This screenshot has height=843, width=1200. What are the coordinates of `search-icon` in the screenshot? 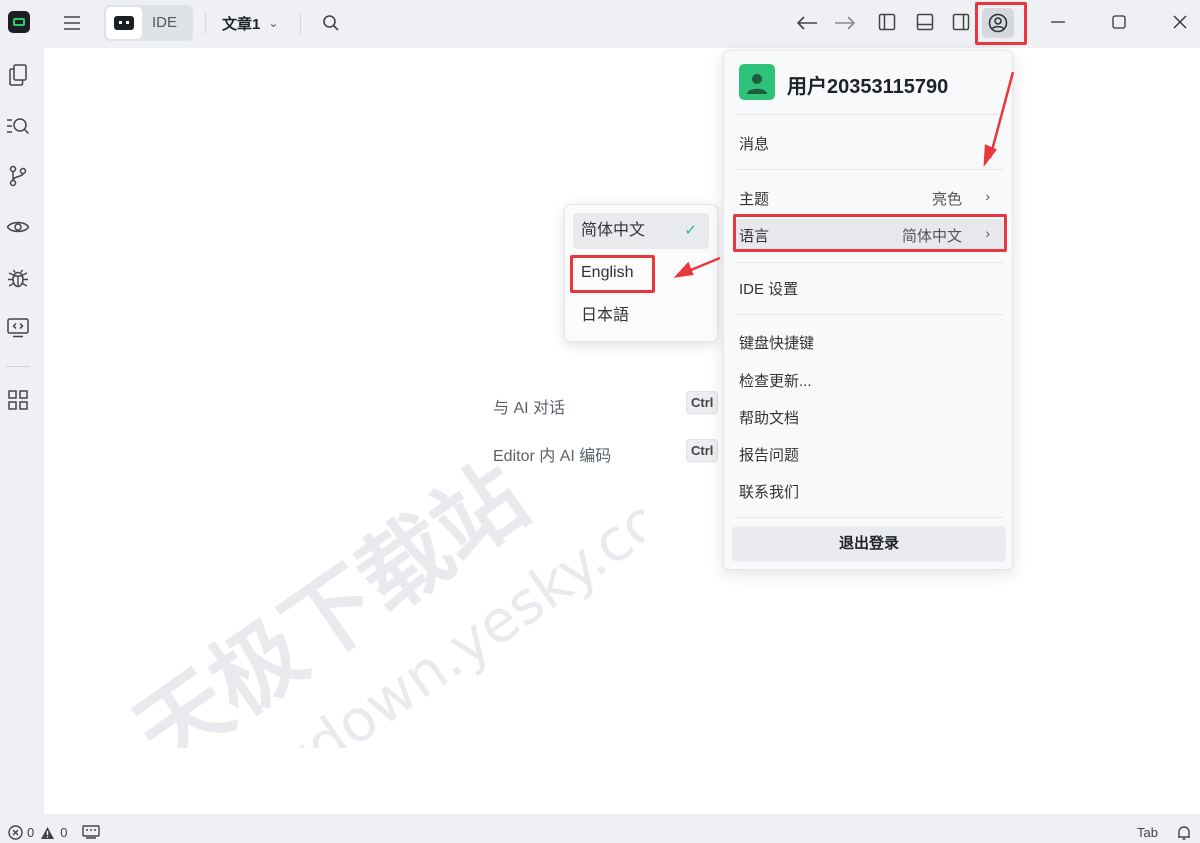 It's located at (331, 23).